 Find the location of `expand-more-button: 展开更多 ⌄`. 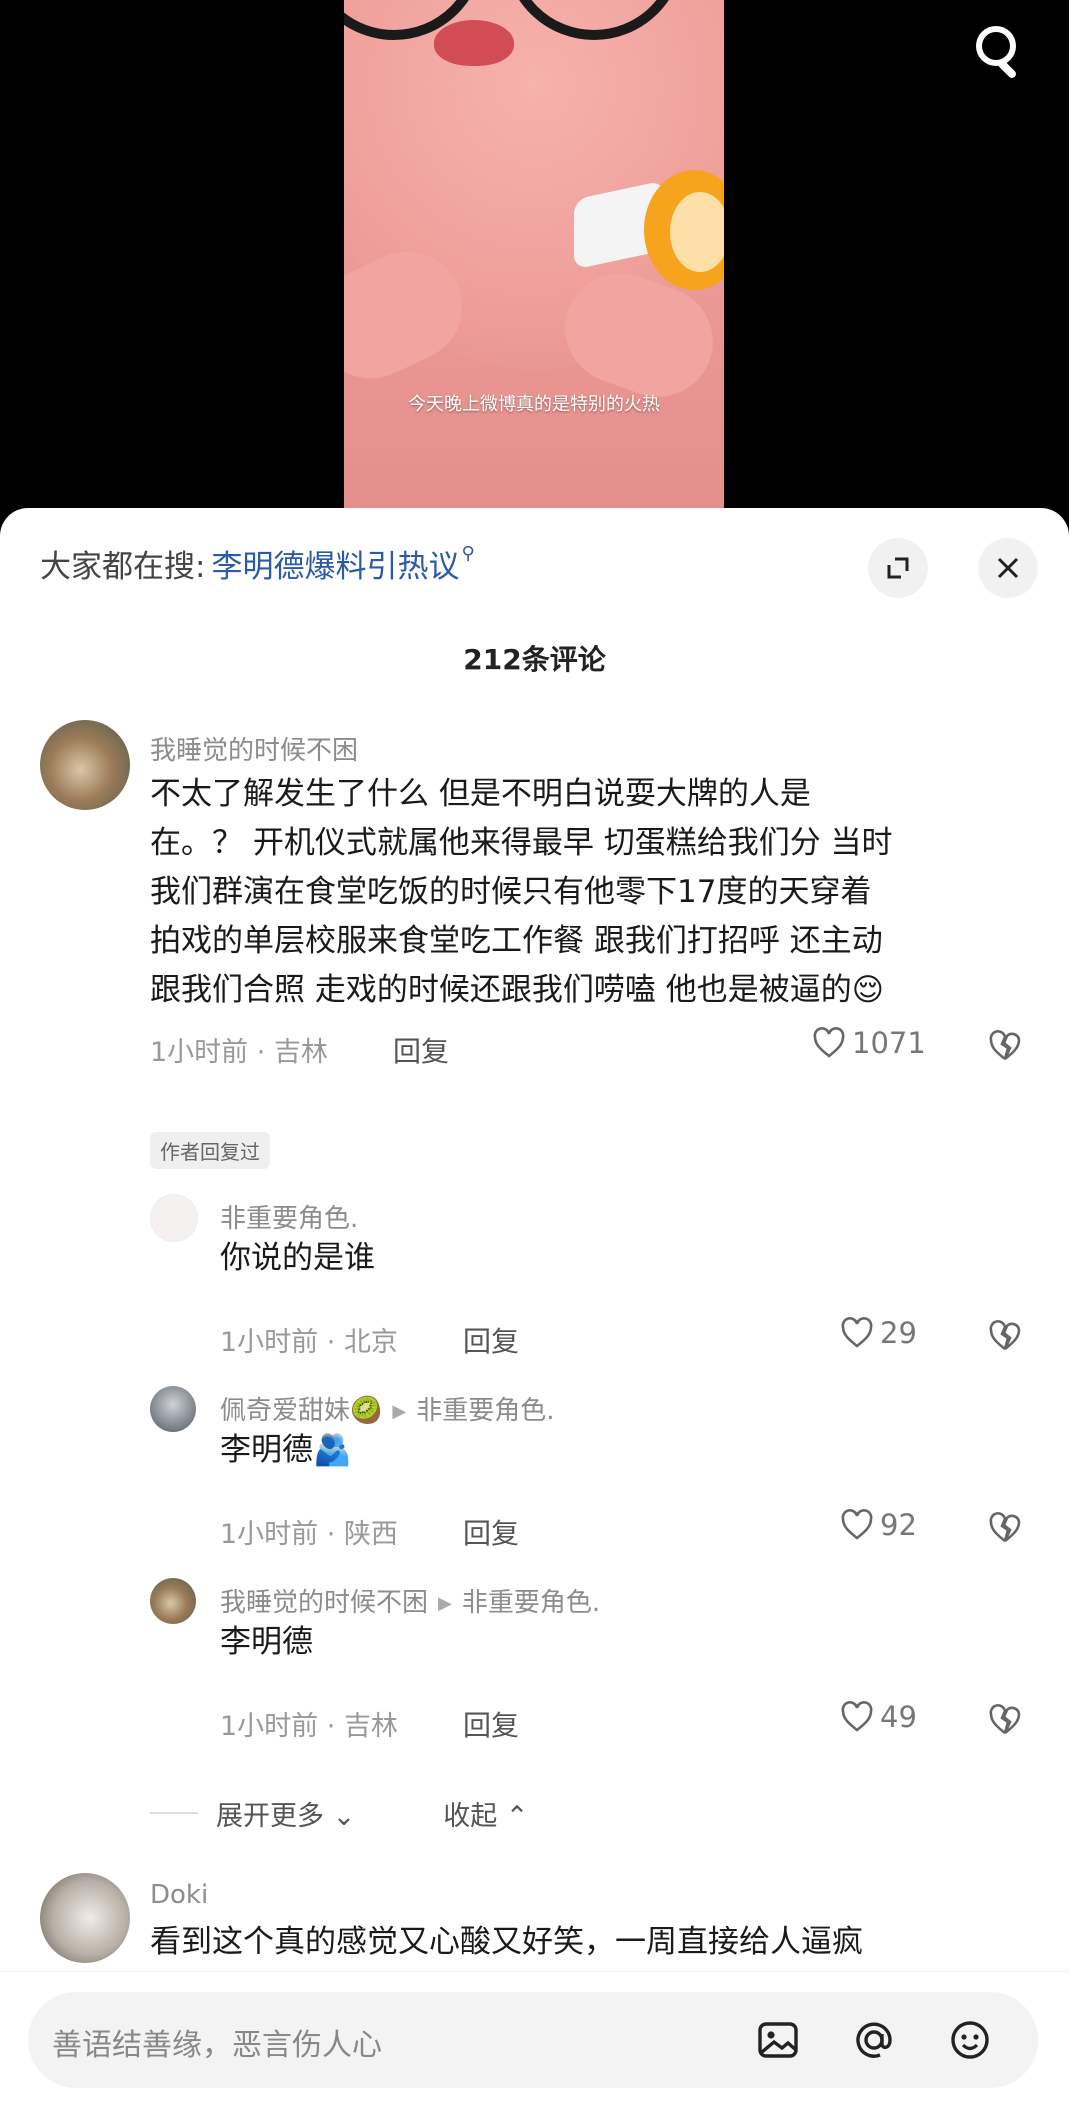

expand-more-button: 展开更多 ⌄ is located at coordinates (285, 1813).